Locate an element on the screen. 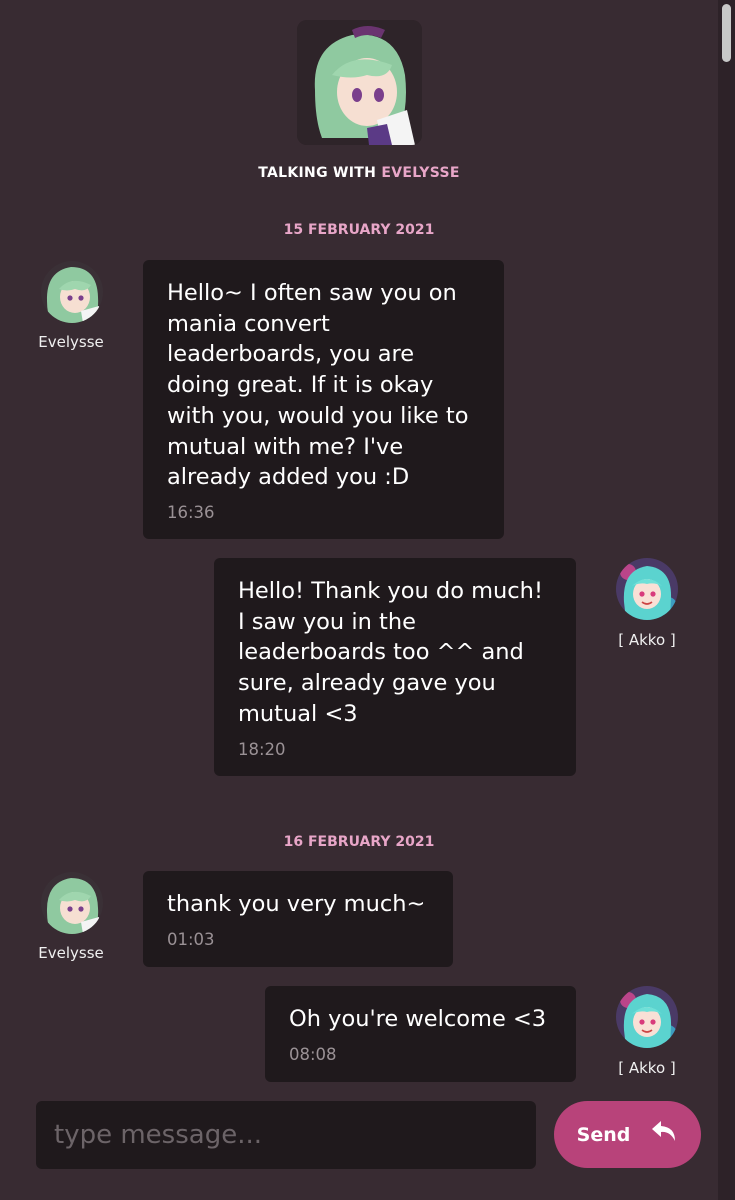  scrollbar is located at coordinates (726, 600).